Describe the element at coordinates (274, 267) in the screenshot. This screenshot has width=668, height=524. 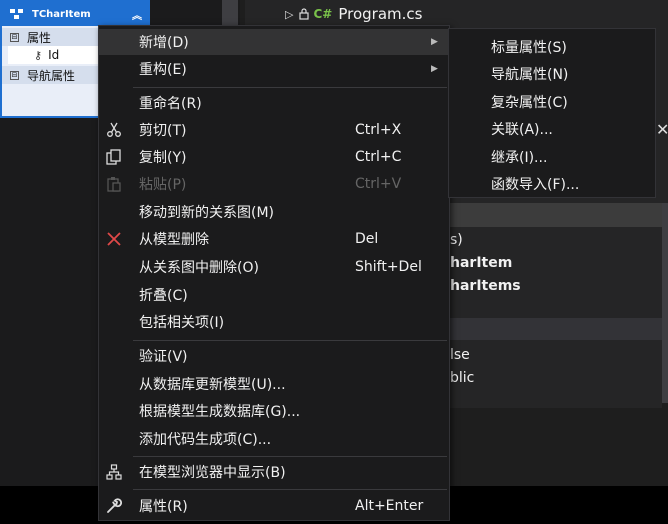
I see `menu-item-delete-from-diagram: 从关系图中删除(O) Shift+Del` at that location.